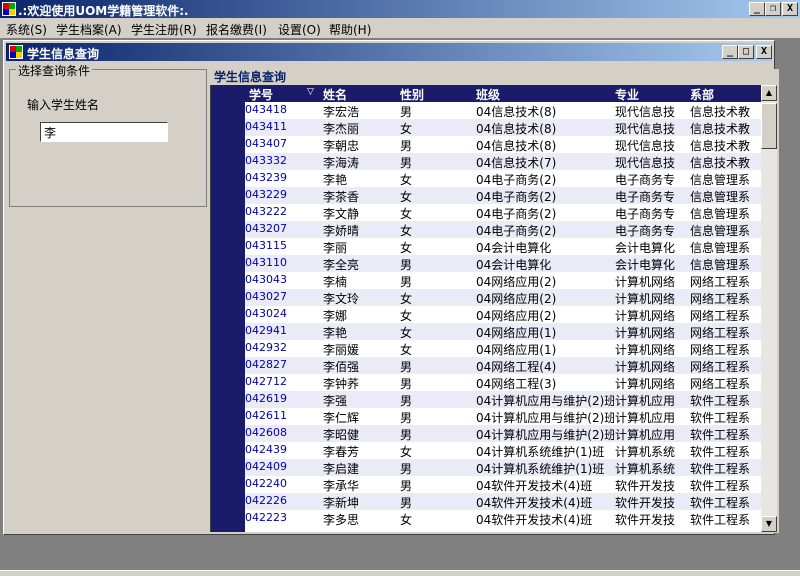 The width and height of the screenshot is (800, 576). I want to click on scroll-up-icon: ▲, so click(769, 93).